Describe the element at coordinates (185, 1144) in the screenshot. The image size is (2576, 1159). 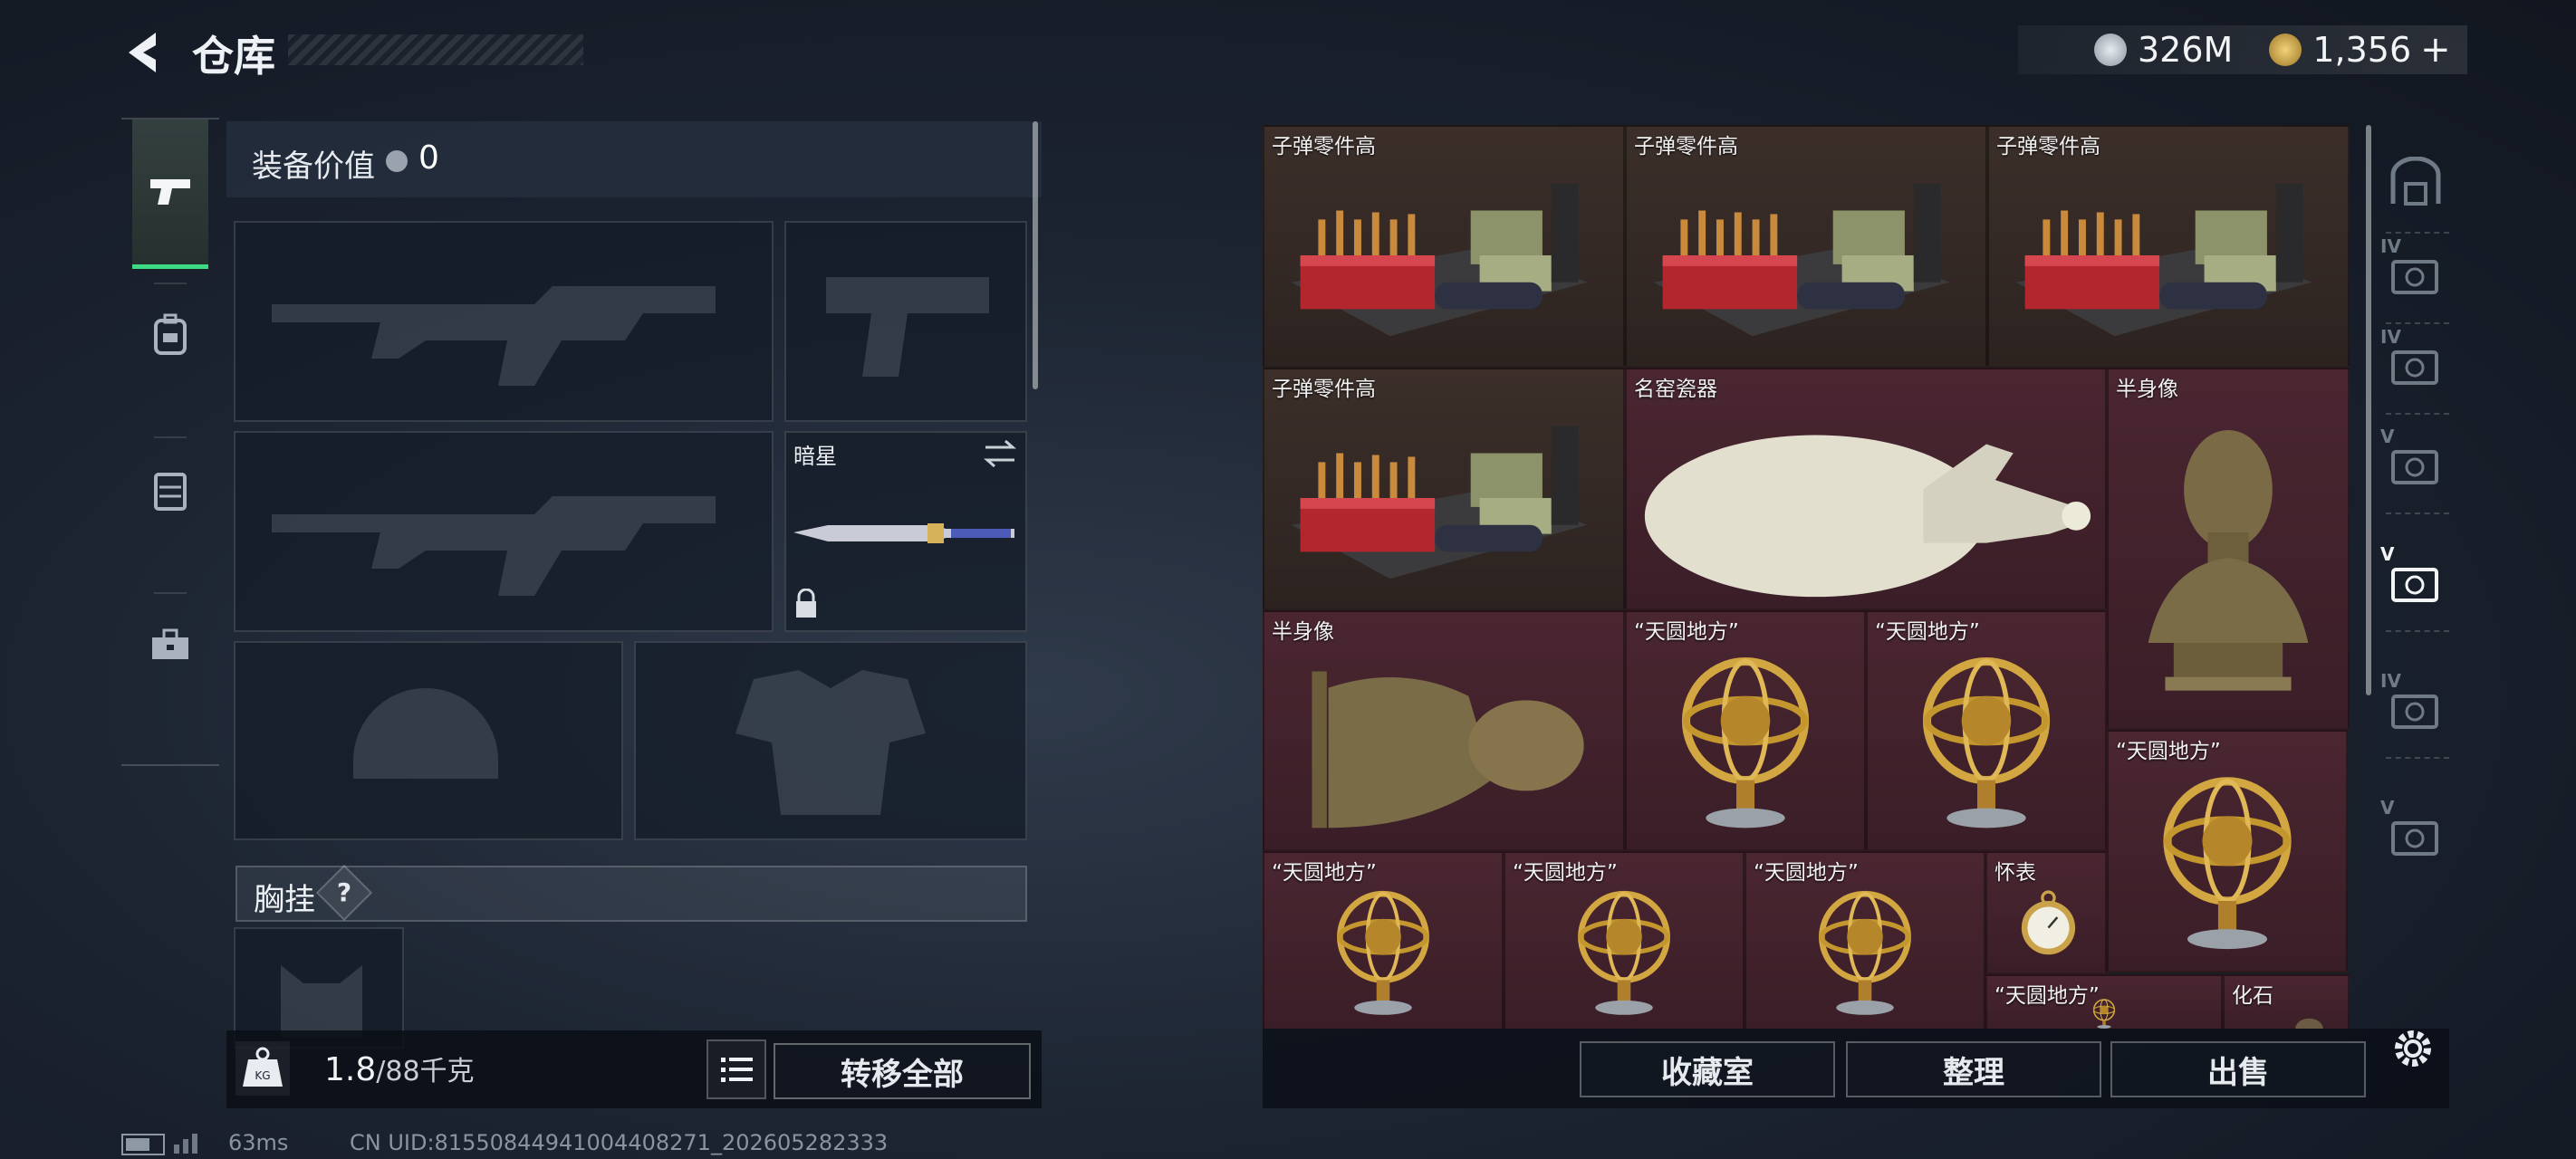
I see `signal-icon` at that location.